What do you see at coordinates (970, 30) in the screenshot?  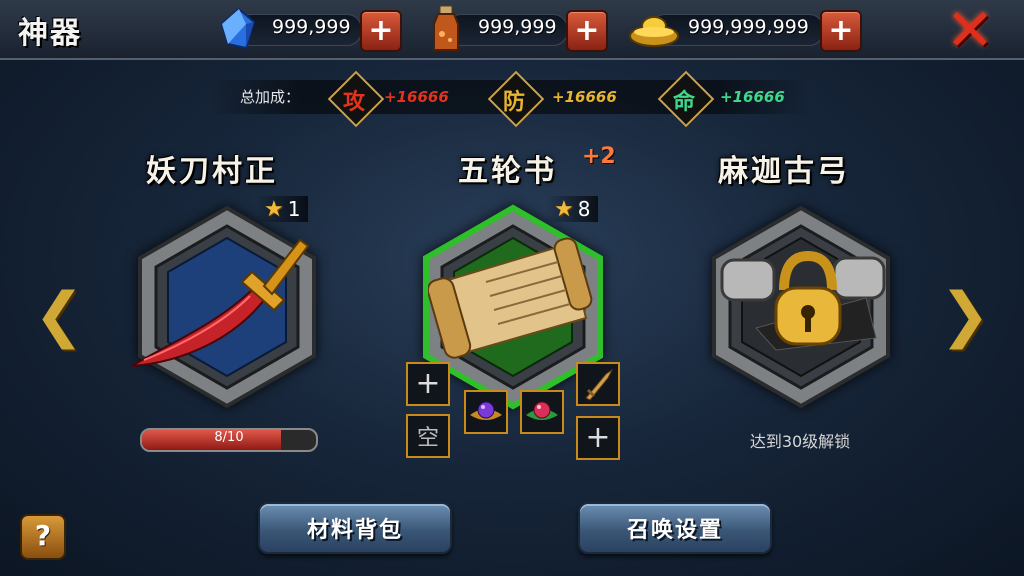 I see `close-button: ✕` at bounding box center [970, 30].